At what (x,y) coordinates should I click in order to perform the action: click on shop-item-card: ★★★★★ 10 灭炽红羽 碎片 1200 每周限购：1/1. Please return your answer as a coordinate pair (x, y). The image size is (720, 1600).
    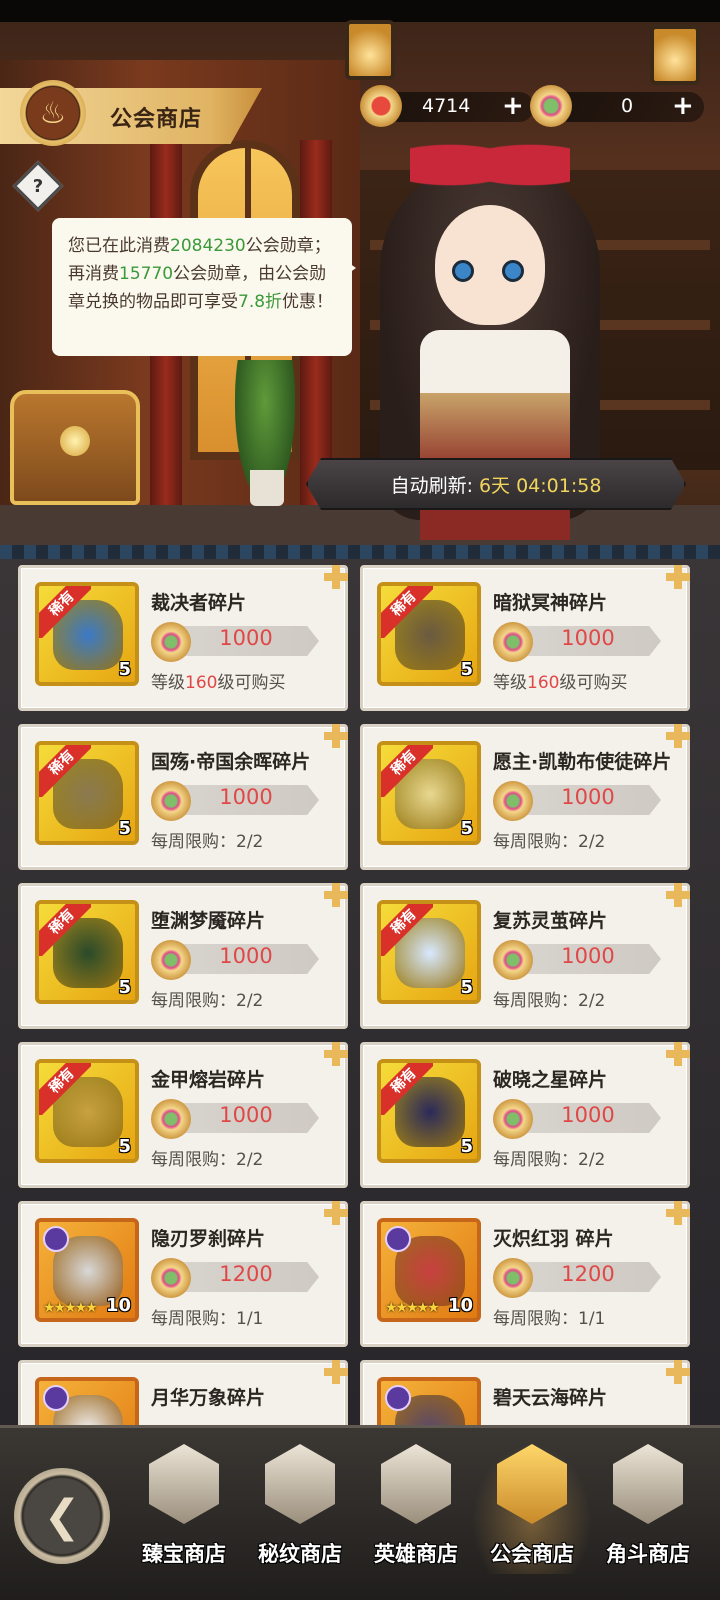
    Looking at the image, I should click on (525, 1274).